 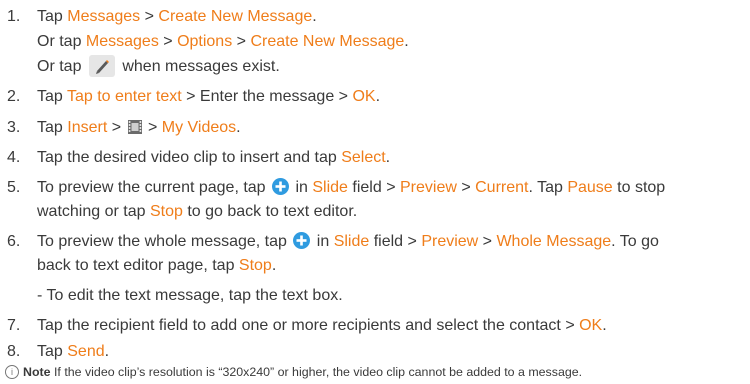 I want to click on note-label: Note, so click(x=37, y=372).